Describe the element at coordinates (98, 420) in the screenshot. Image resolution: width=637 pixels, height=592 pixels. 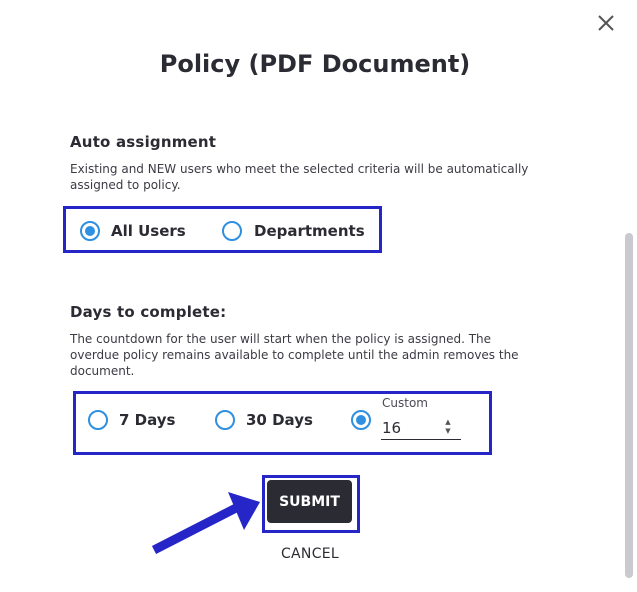
I see `radio-7-days` at that location.